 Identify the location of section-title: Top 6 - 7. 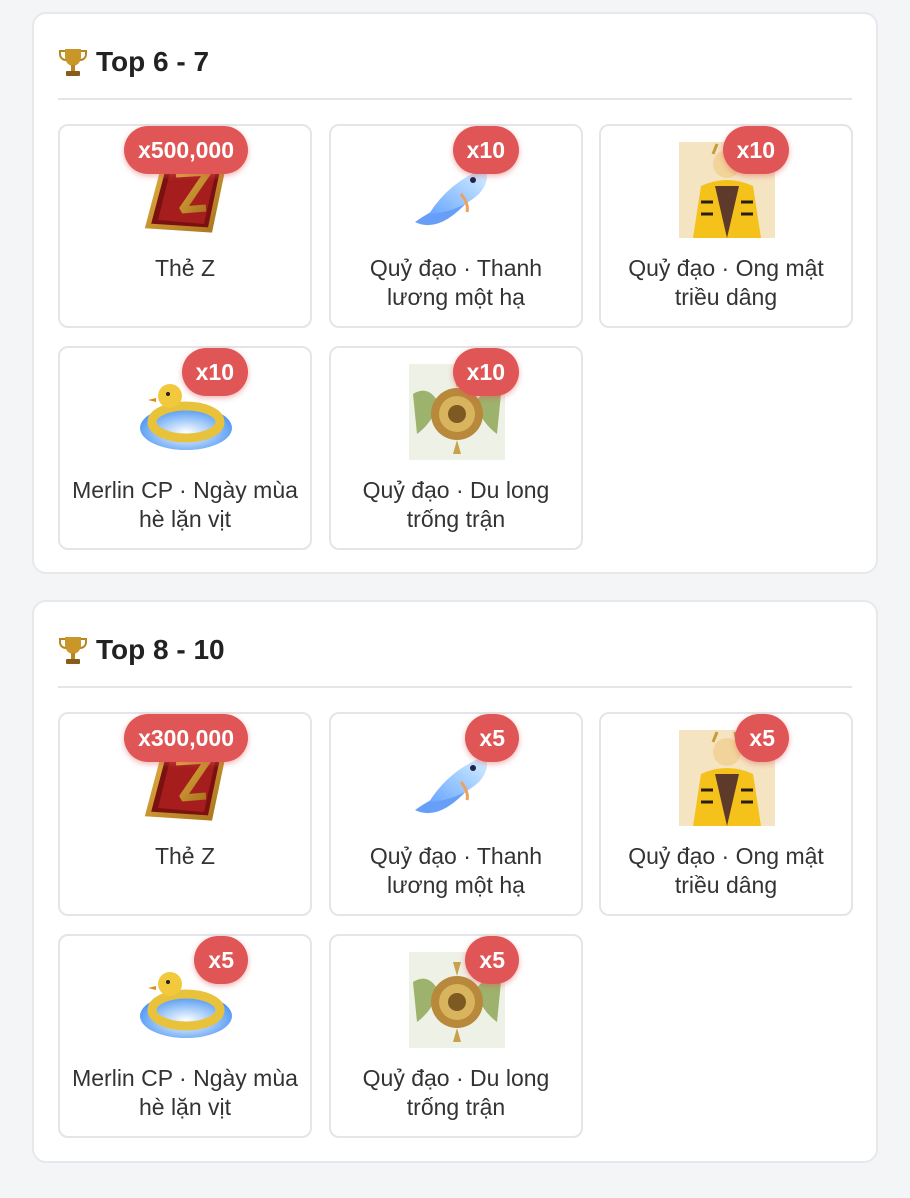
(133, 62).